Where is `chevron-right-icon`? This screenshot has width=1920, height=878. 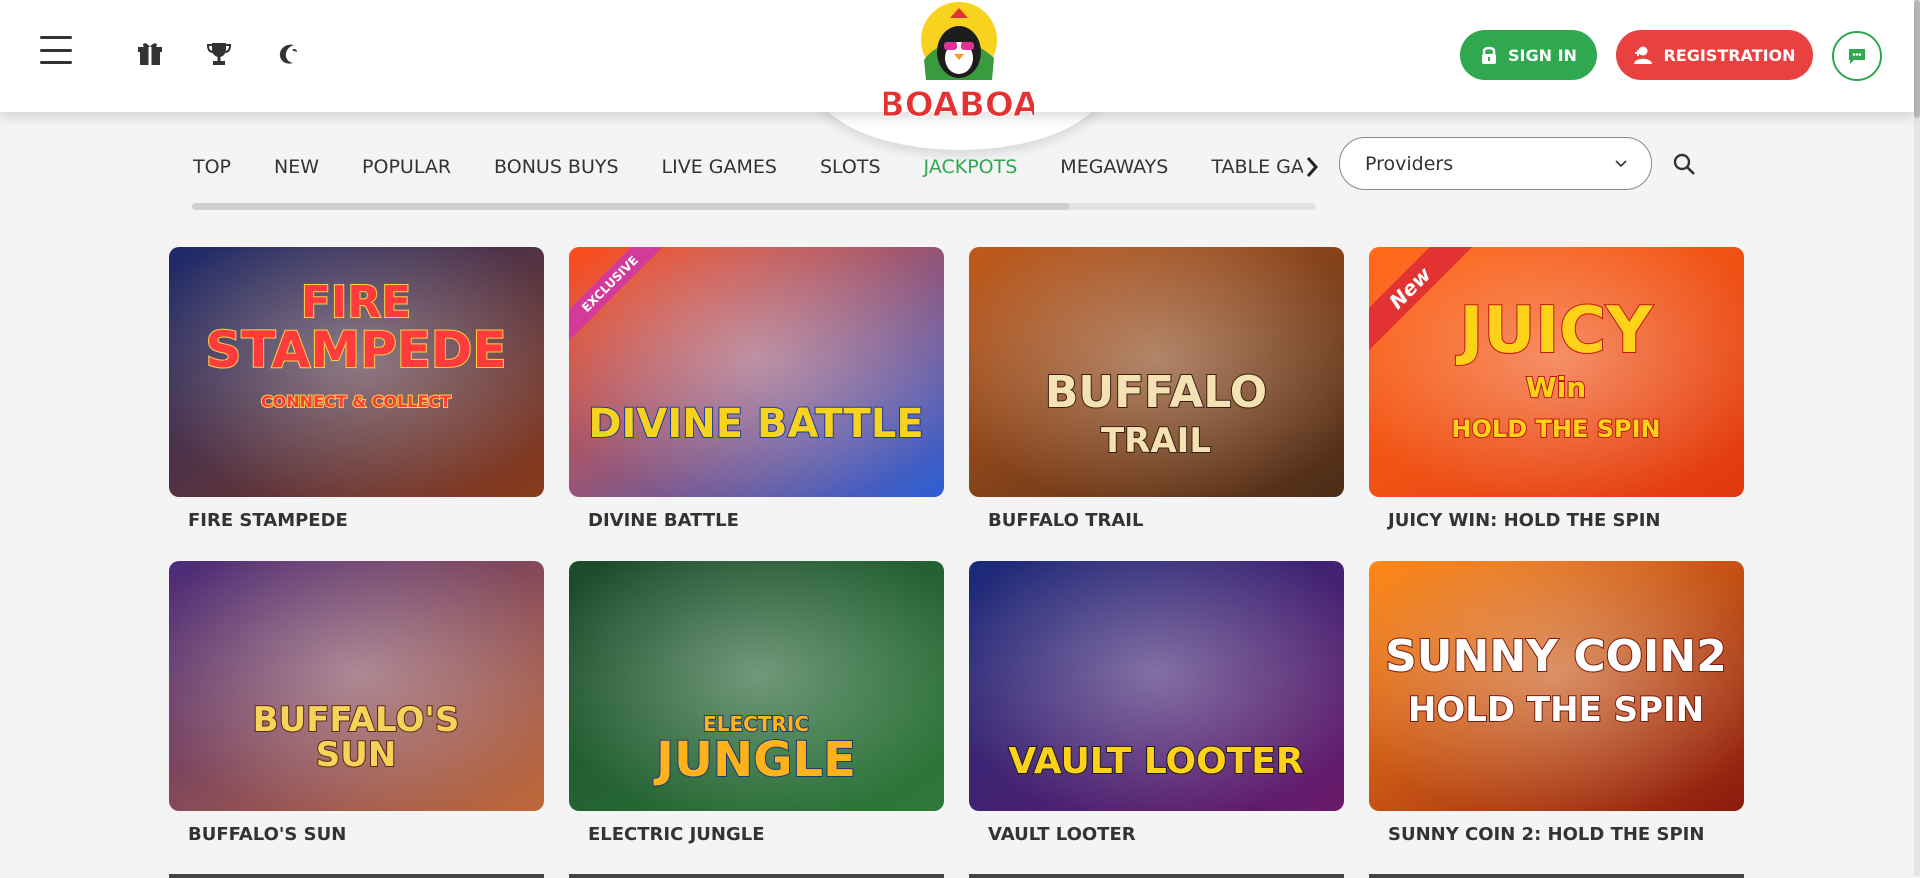 chevron-right-icon is located at coordinates (1312, 167).